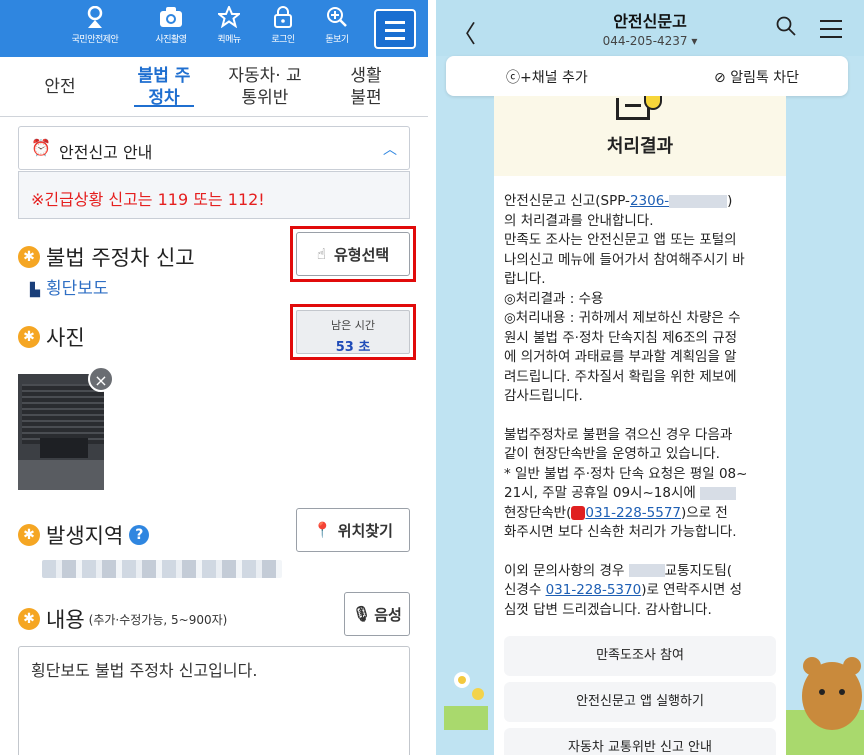 The image size is (864, 755). What do you see at coordinates (633, 513) in the screenshot?
I see `phone-link: 031-228-5577` at bounding box center [633, 513].